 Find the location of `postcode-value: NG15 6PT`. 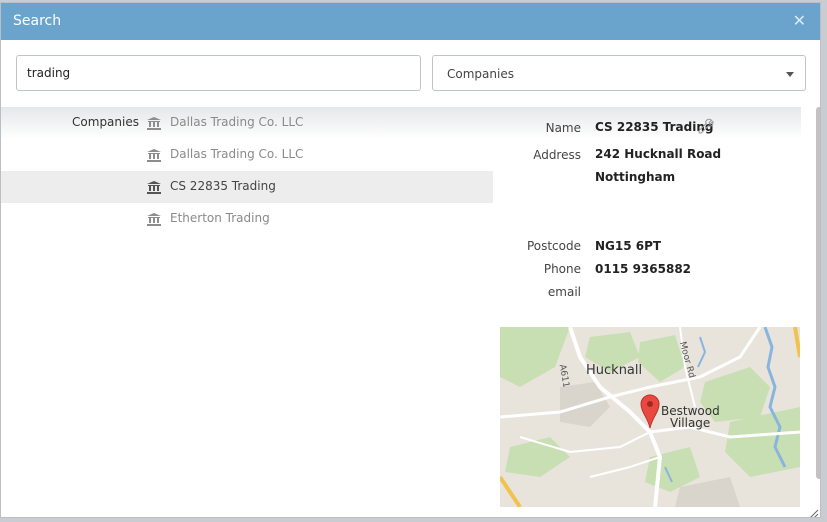

postcode-value: NG15 6PT is located at coordinates (628, 246).